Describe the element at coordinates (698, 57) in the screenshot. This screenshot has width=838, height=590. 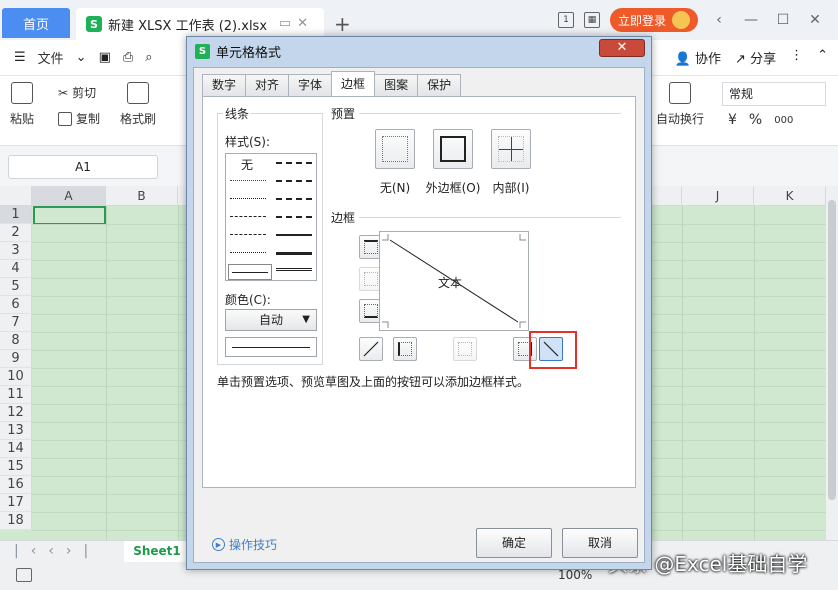
I see `collab-button: 👤 协作` at that location.